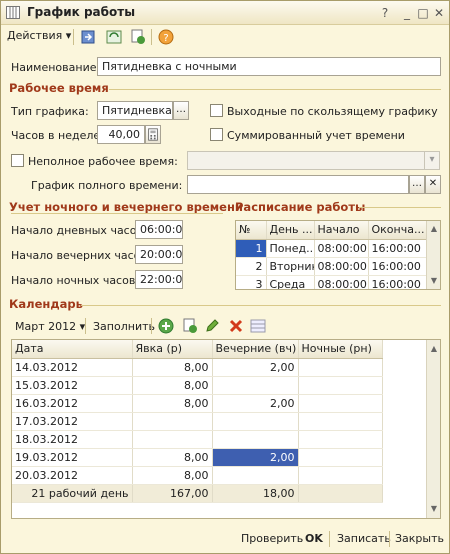 This screenshot has height=554, width=450. I want to click on night-start-field: 22:00:00, so click(159, 279).